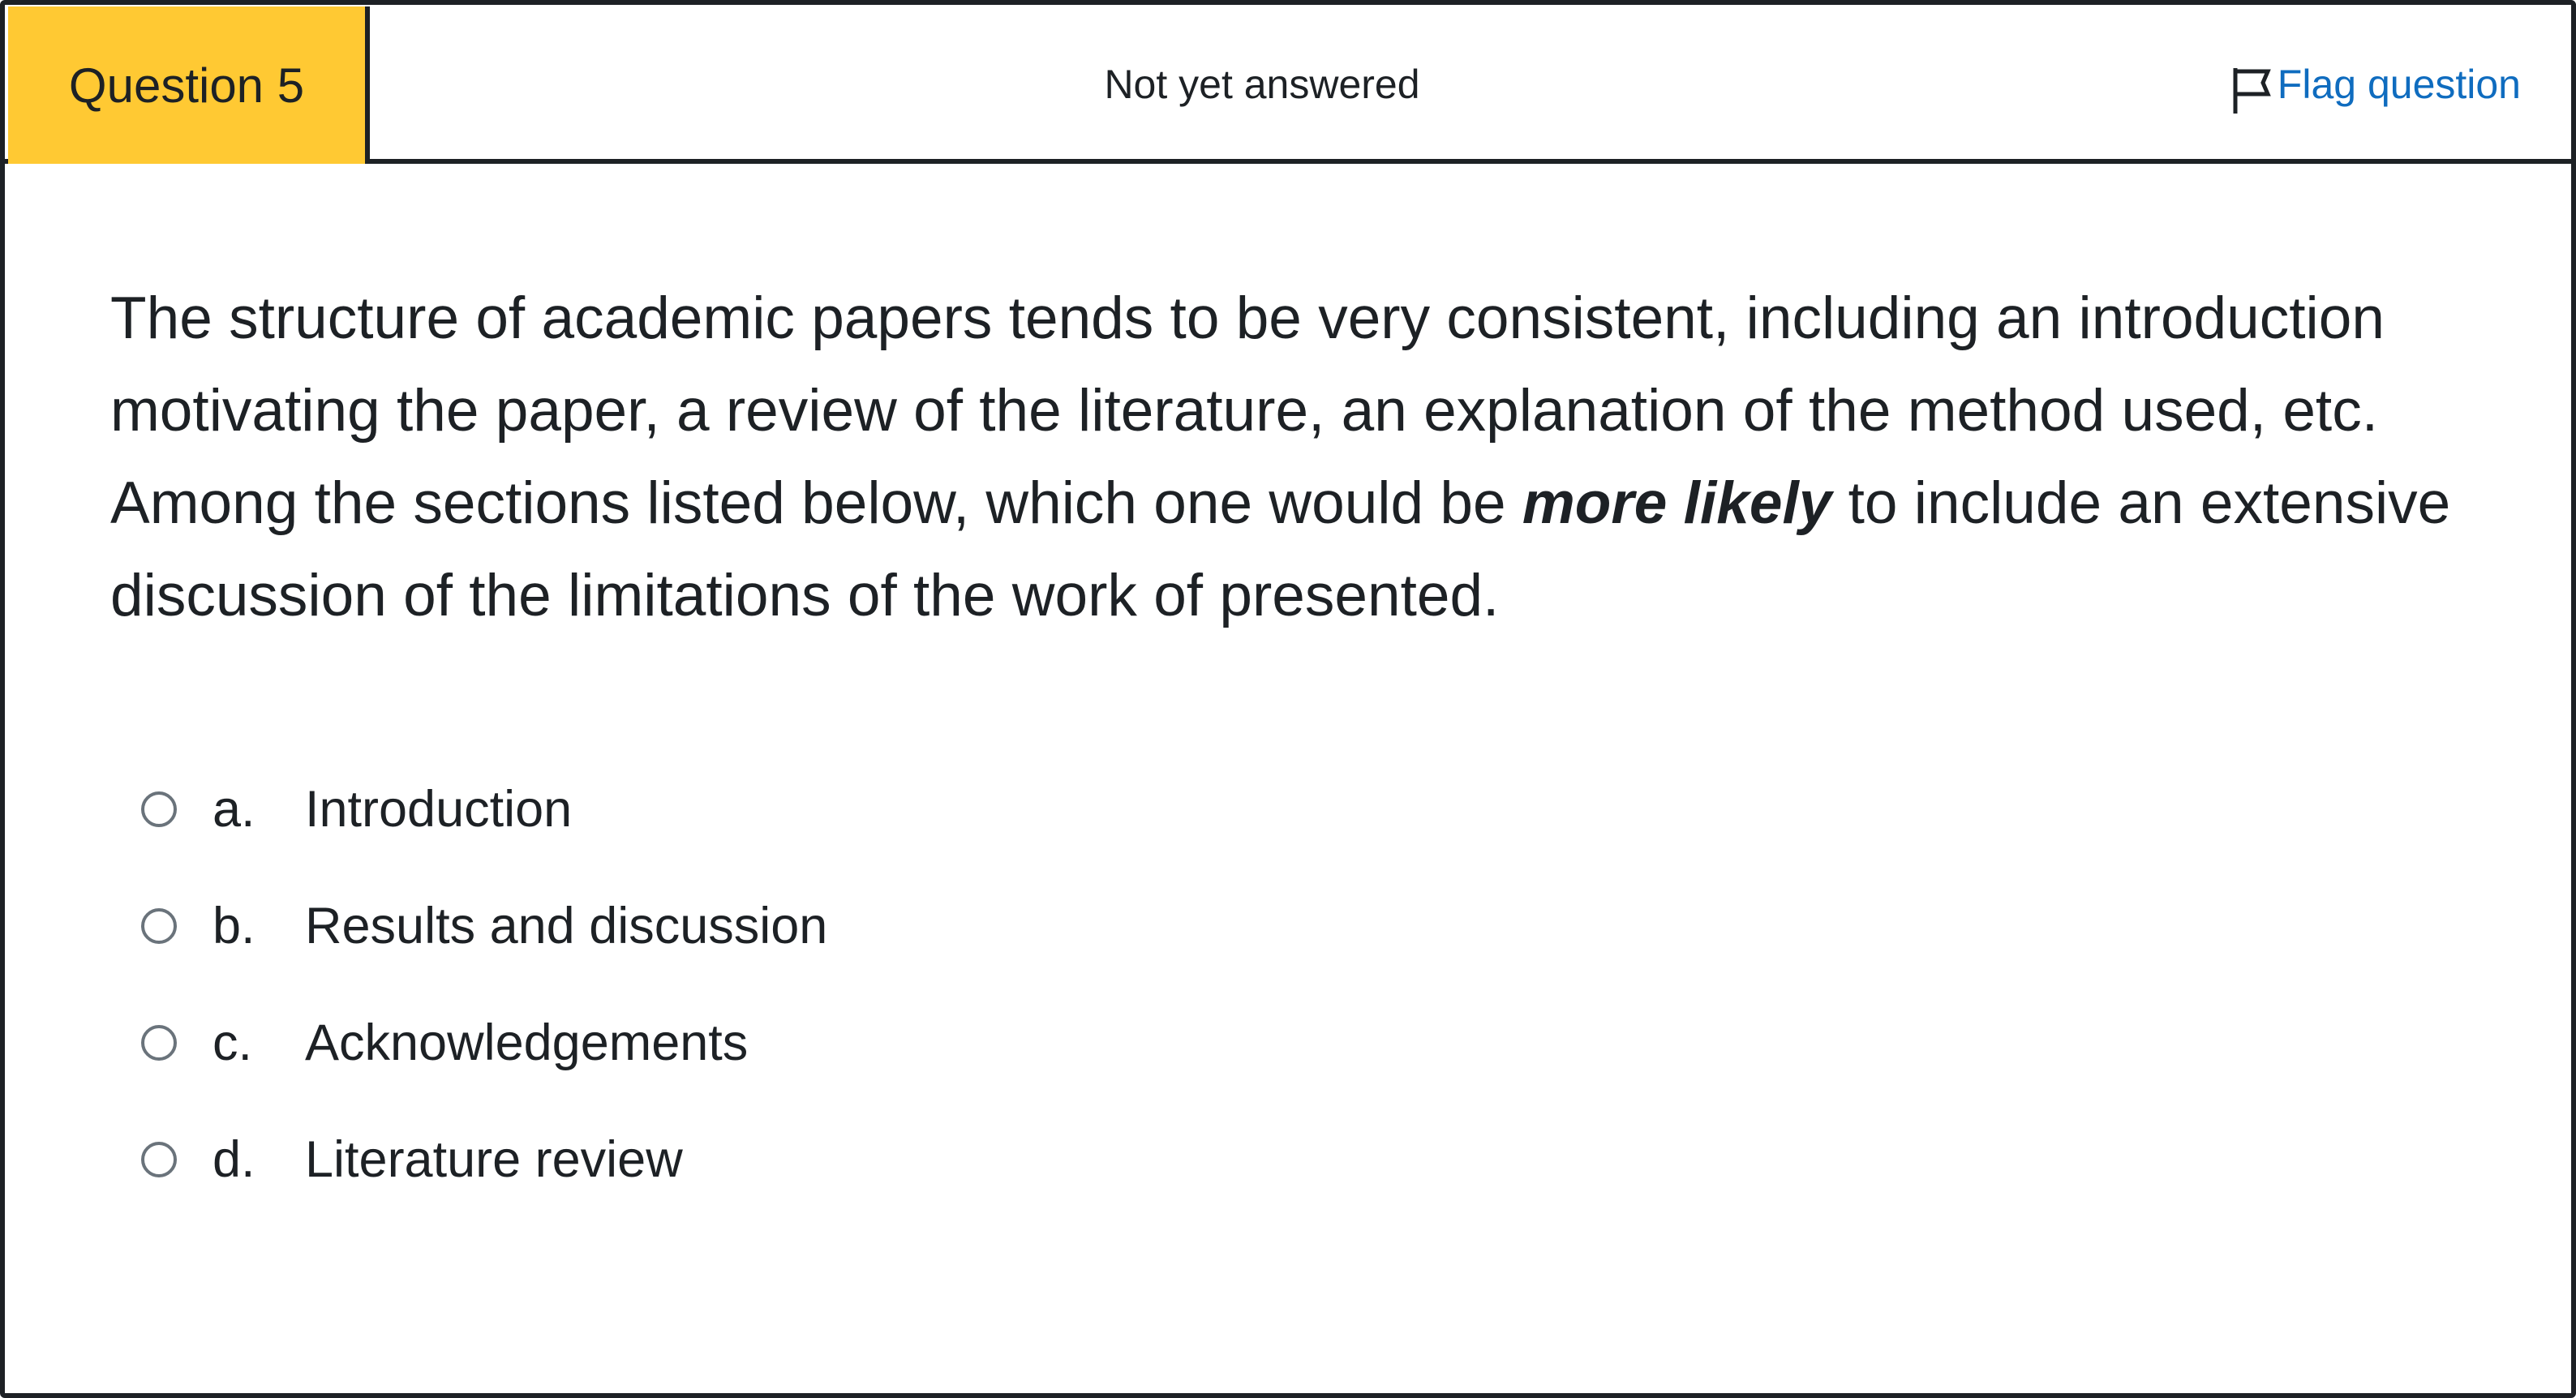  Describe the element at coordinates (189, 85) in the screenshot. I see `question-number: Question 5` at that location.